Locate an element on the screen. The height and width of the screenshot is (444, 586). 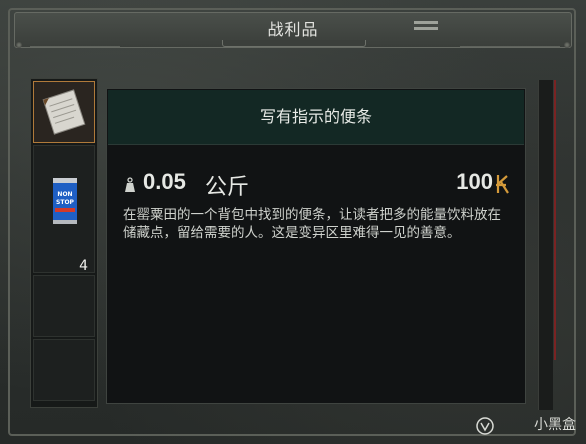
inventory-column: NON STOP 4 is located at coordinates (64, 243).